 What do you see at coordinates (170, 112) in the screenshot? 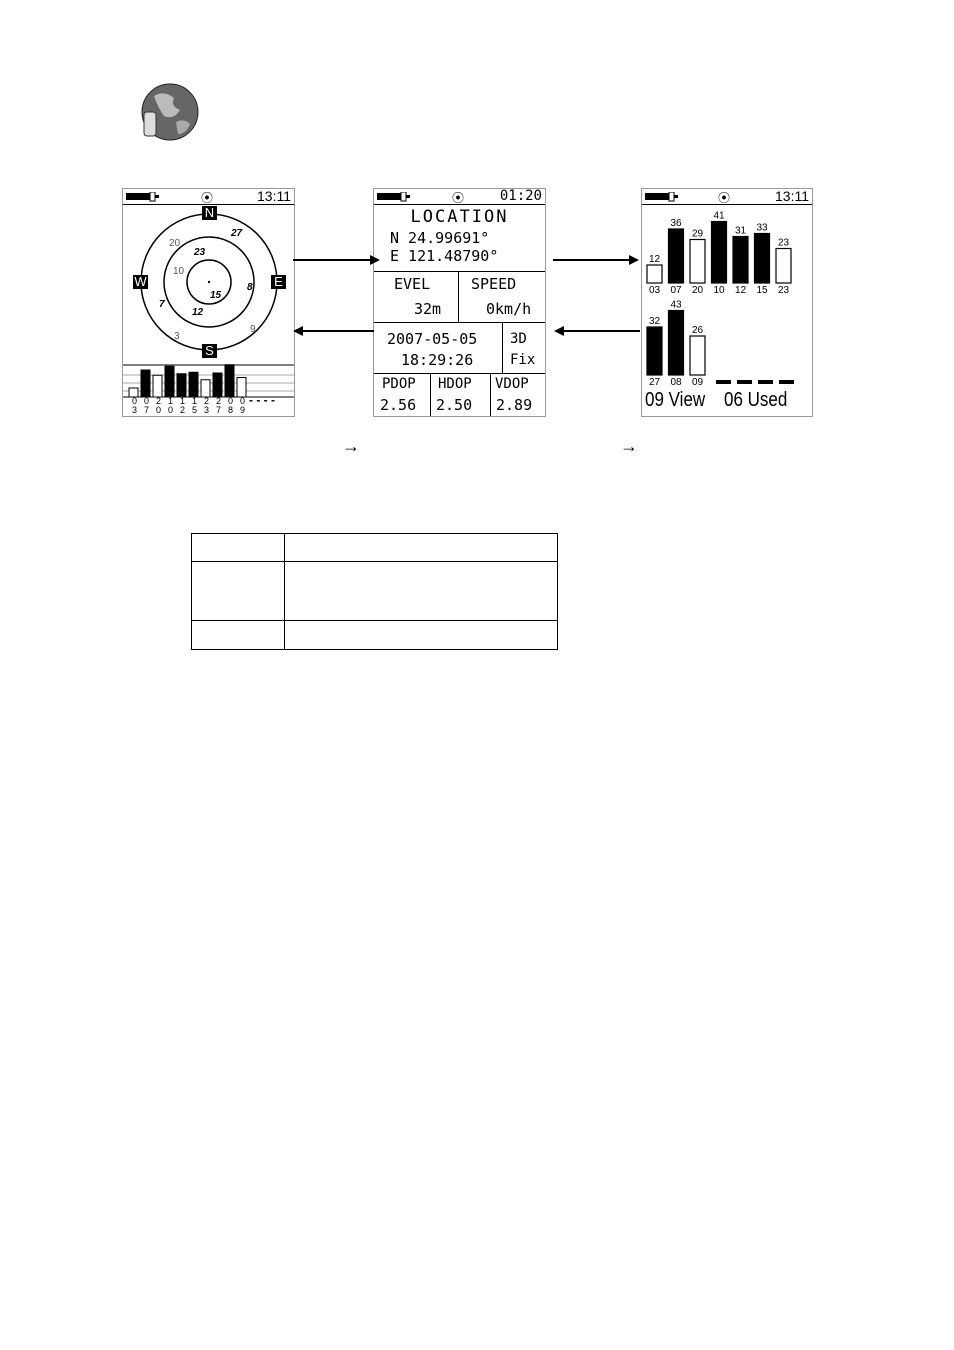
I see `globe-gps-icon` at bounding box center [170, 112].